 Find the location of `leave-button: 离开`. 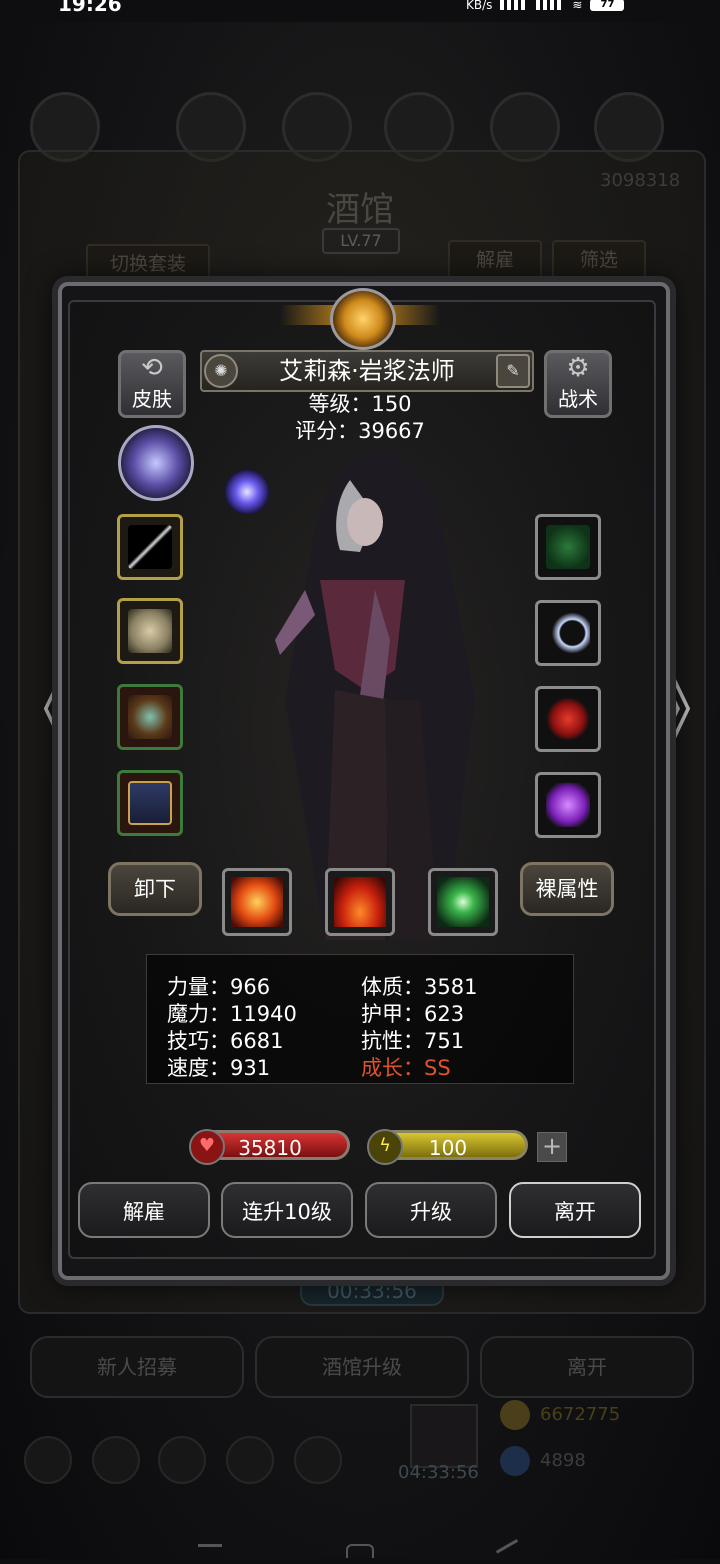

leave-button: 离开 is located at coordinates (575, 1210).